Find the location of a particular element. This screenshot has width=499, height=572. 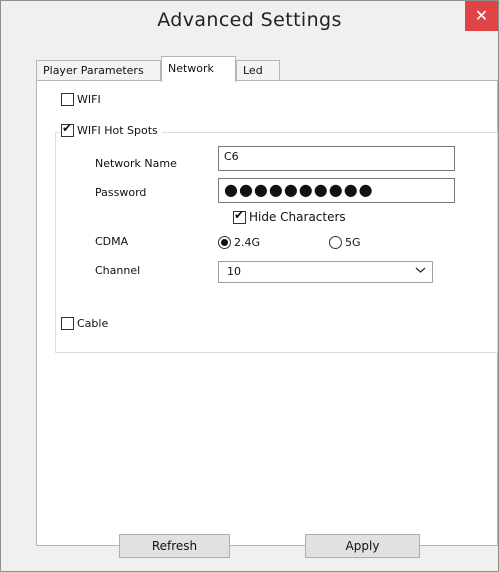

password-input: ●●●●●●●●●● is located at coordinates (336, 190).